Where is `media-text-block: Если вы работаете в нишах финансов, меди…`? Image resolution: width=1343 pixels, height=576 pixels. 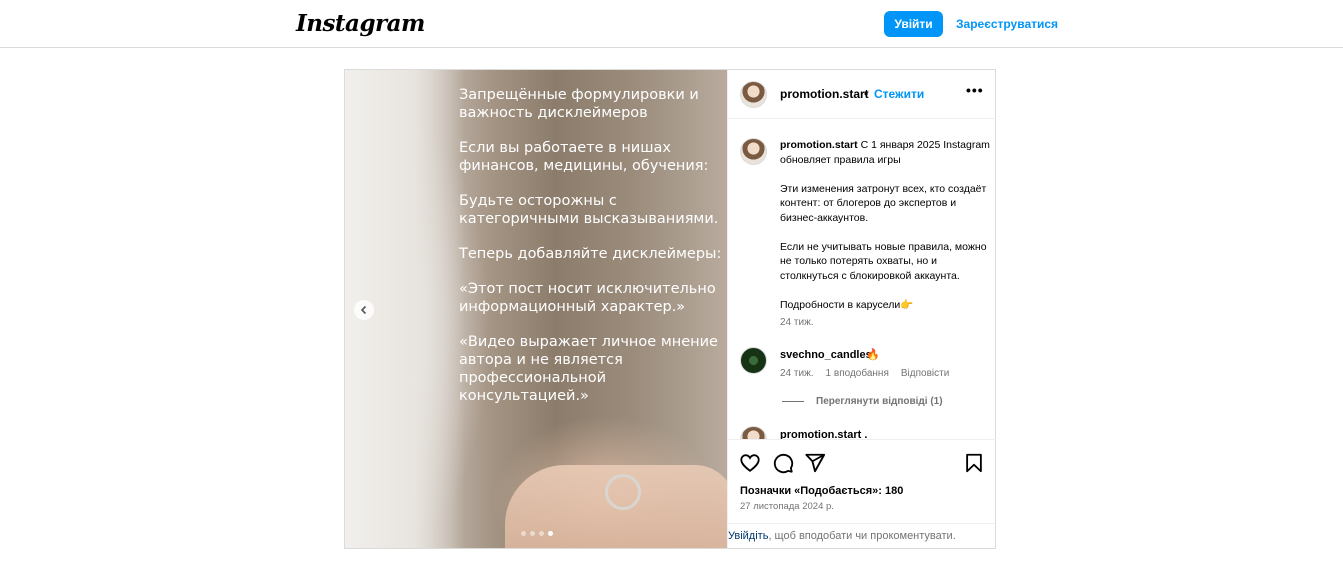 media-text-block: Если вы работаете в нишах финансов, меди… is located at coordinates (584, 157).